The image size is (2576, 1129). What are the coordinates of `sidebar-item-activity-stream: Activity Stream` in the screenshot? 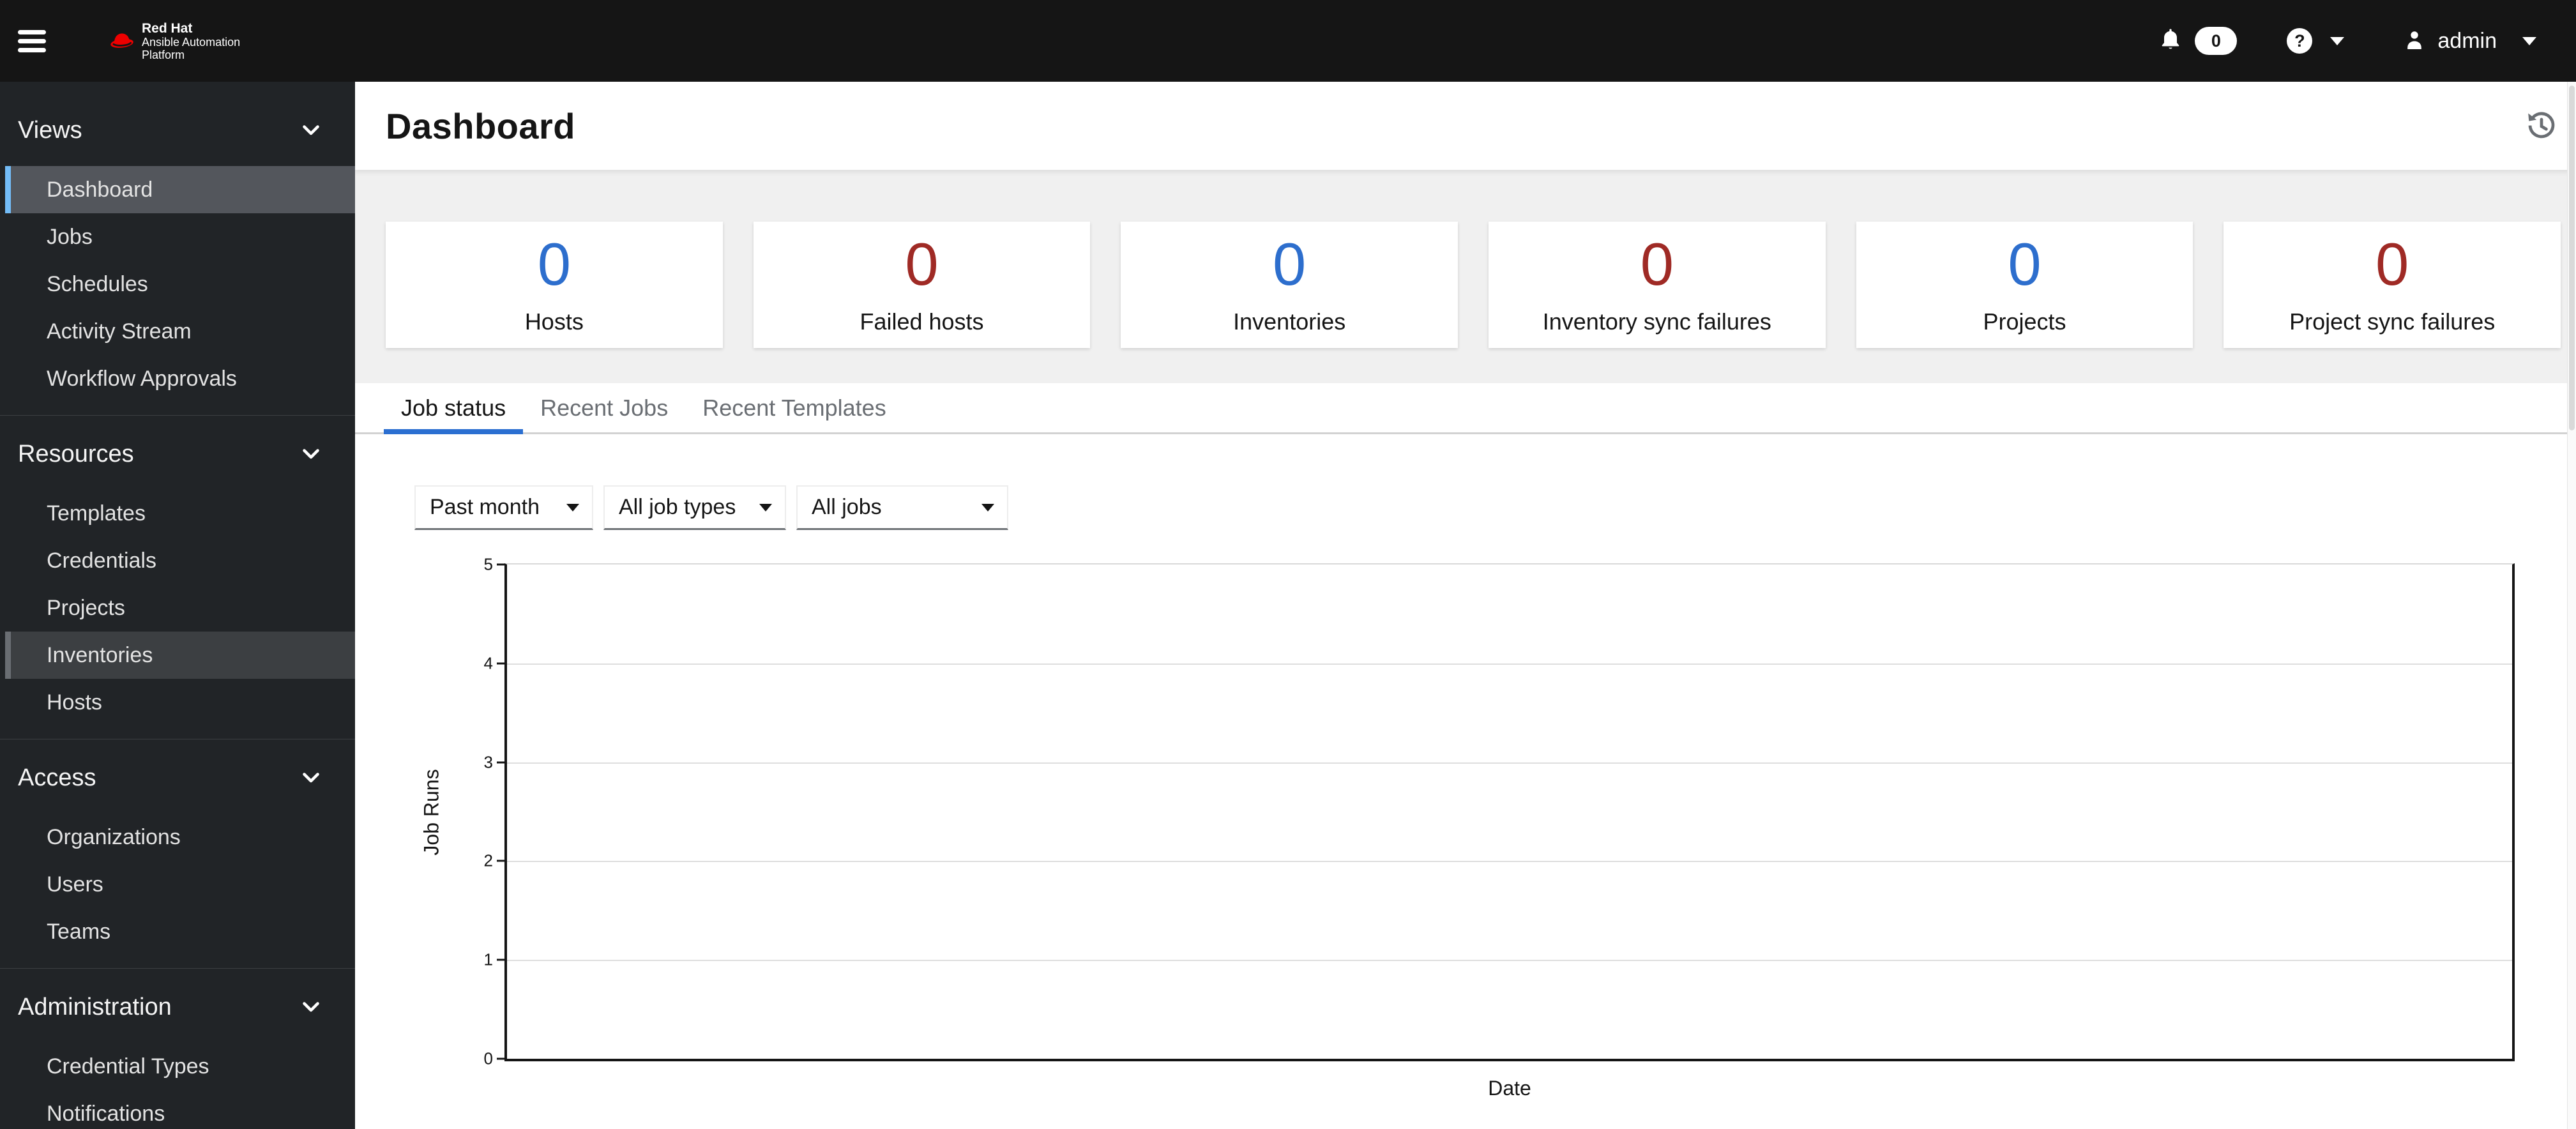 It's located at (180, 331).